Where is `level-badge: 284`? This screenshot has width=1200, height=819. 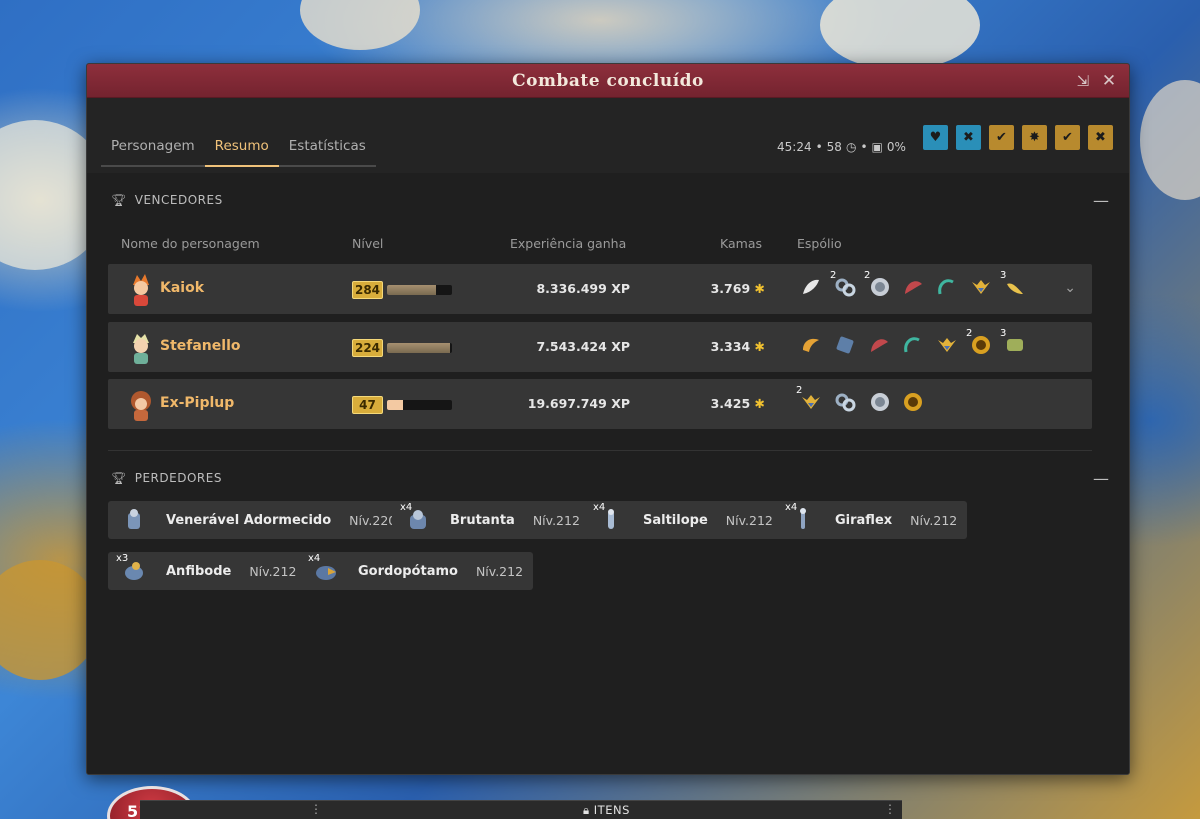 level-badge: 284 is located at coordinates (367, 290).